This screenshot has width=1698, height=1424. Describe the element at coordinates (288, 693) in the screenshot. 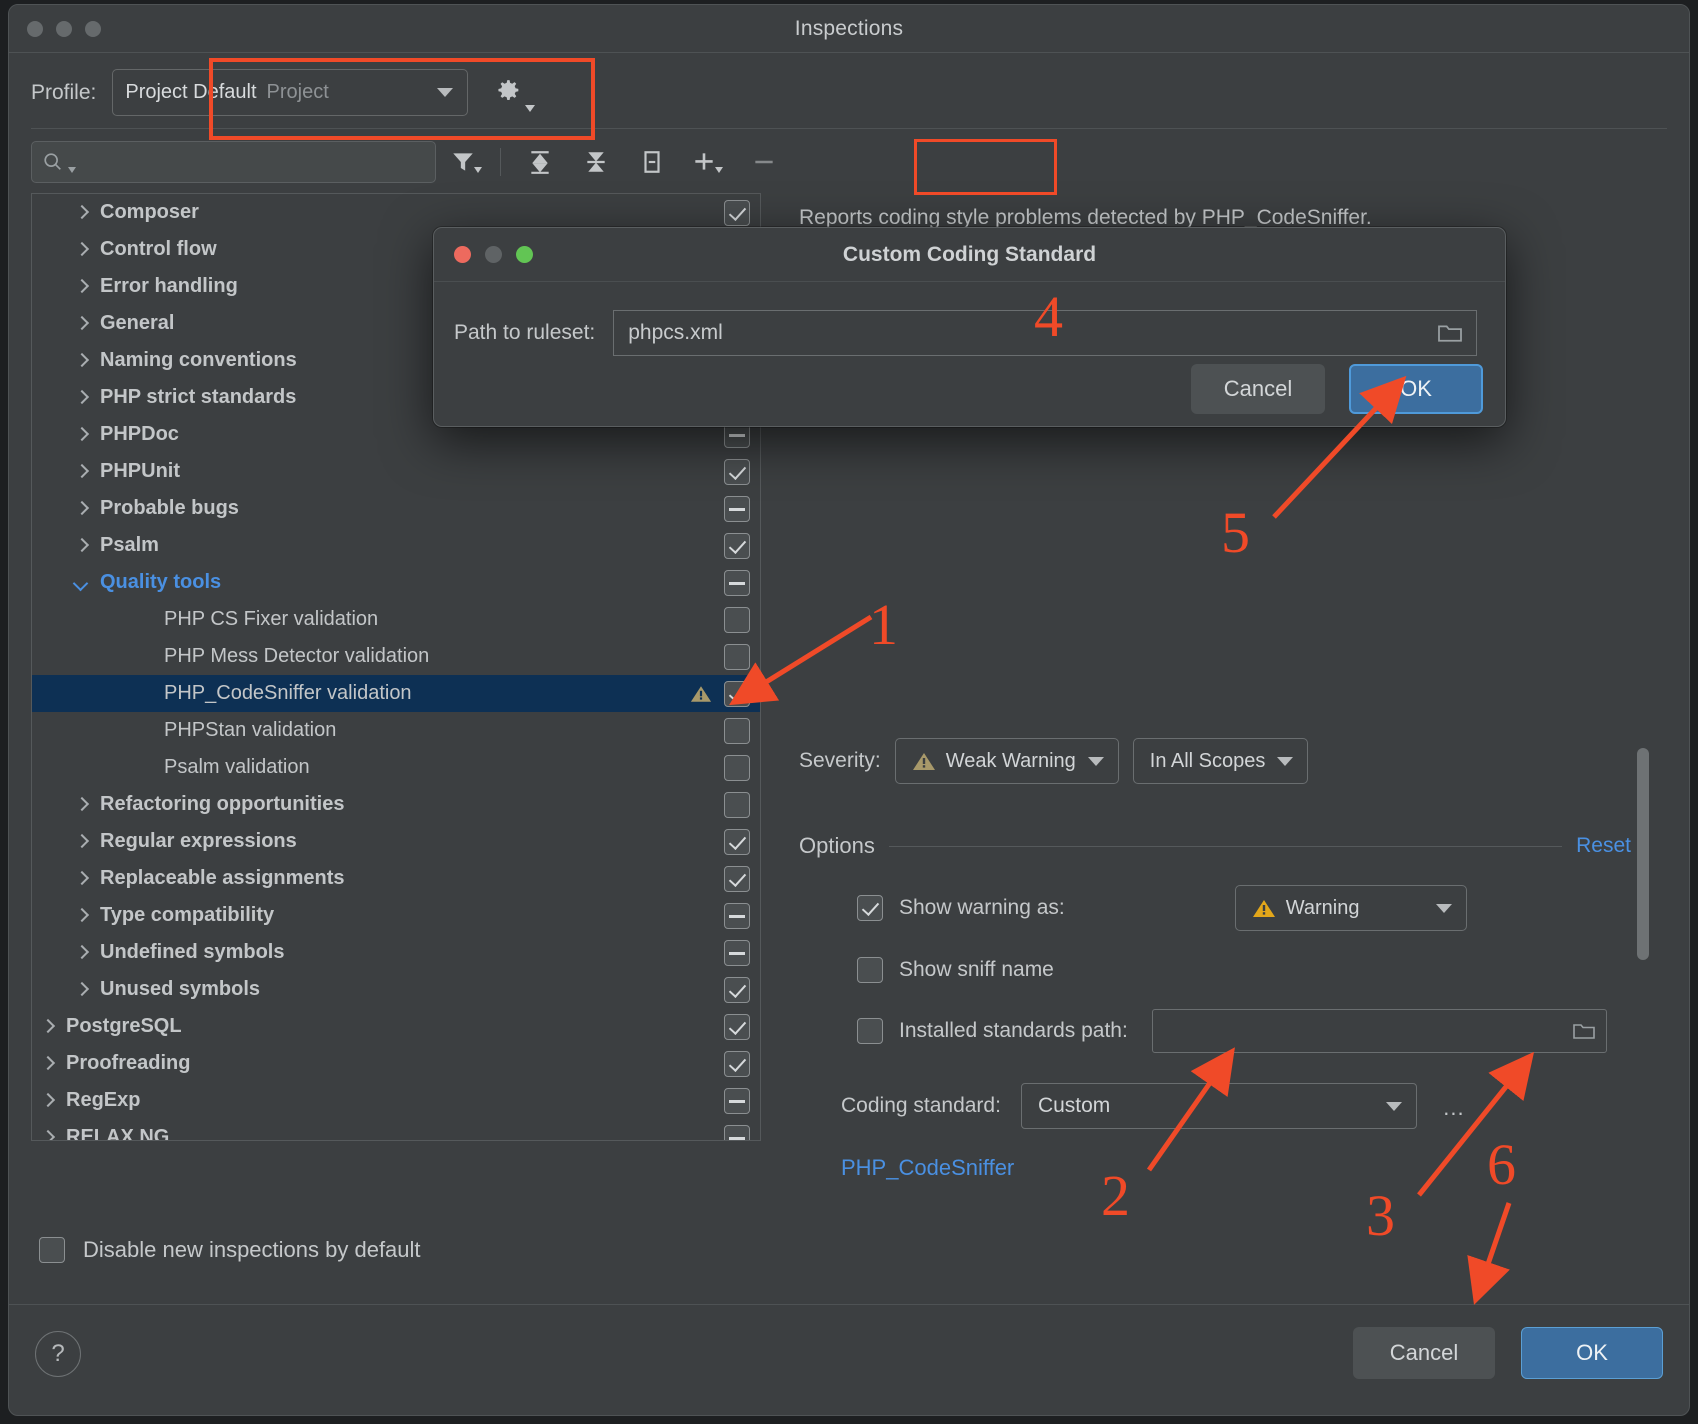

I see `tree-row-label: PHP_CodeSniffer validation` at that location.